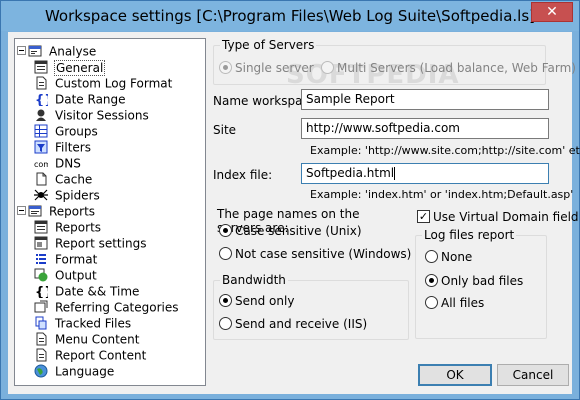 This screenshot has width=580, height=400. I want to click on checkmark-icon: ✓, so click(423, 216).